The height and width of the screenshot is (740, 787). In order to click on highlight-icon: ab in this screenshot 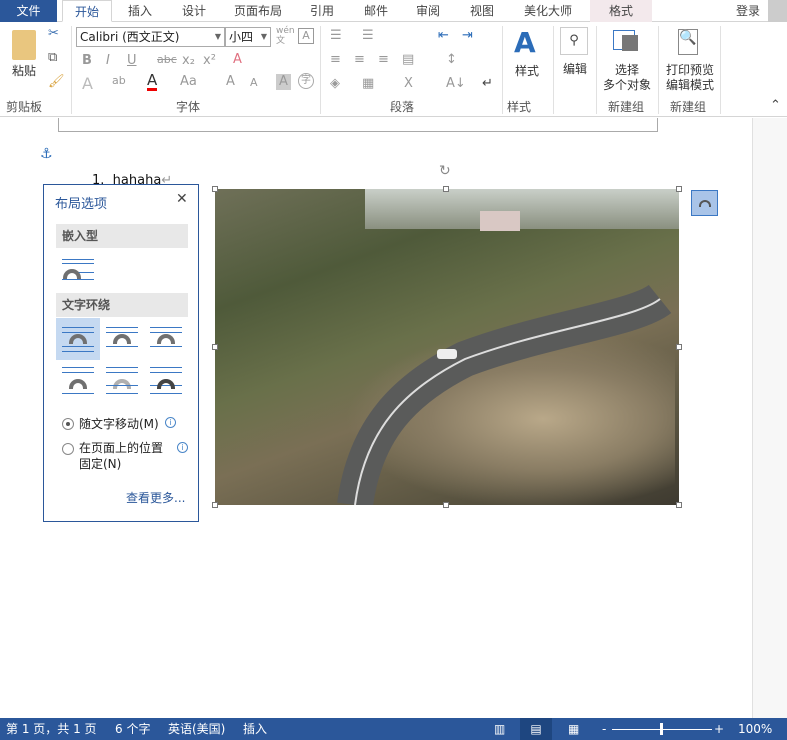, I will do `click(119, 80)`.